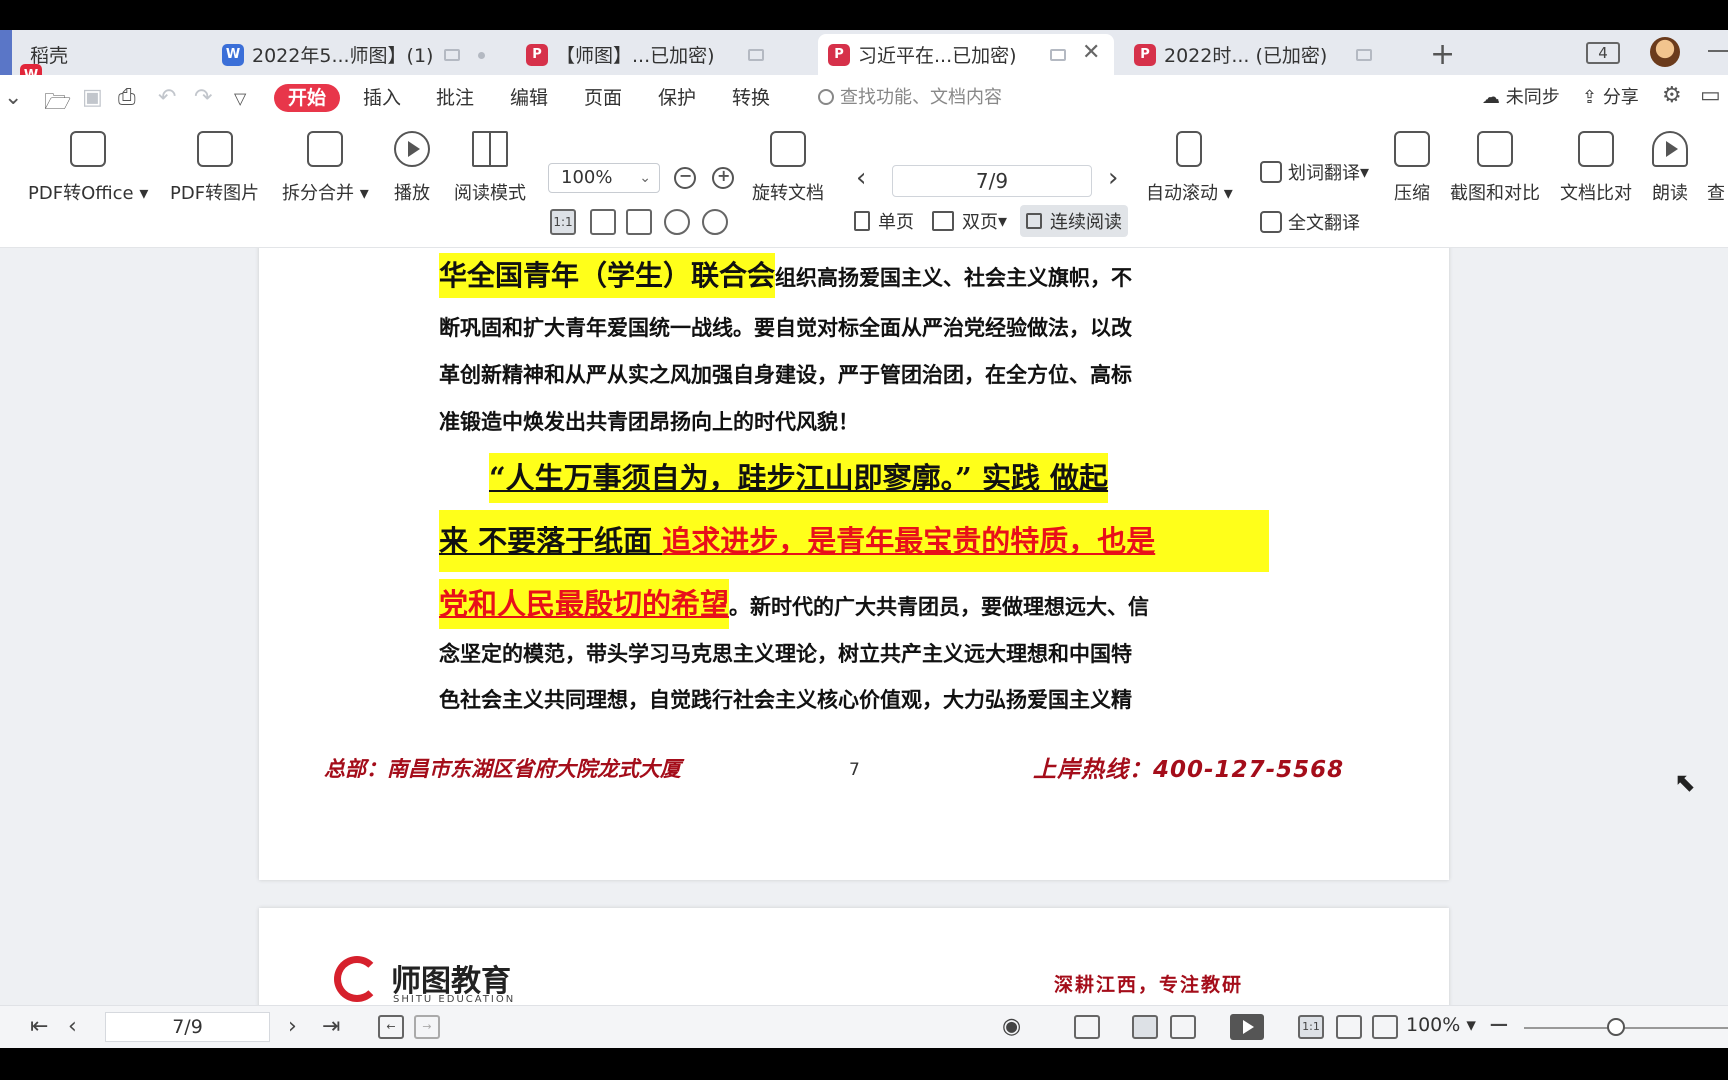 This screenshot has width=1728, height=1080. I want to click on chevron-down-icon: ⌄, so click(13, 97).